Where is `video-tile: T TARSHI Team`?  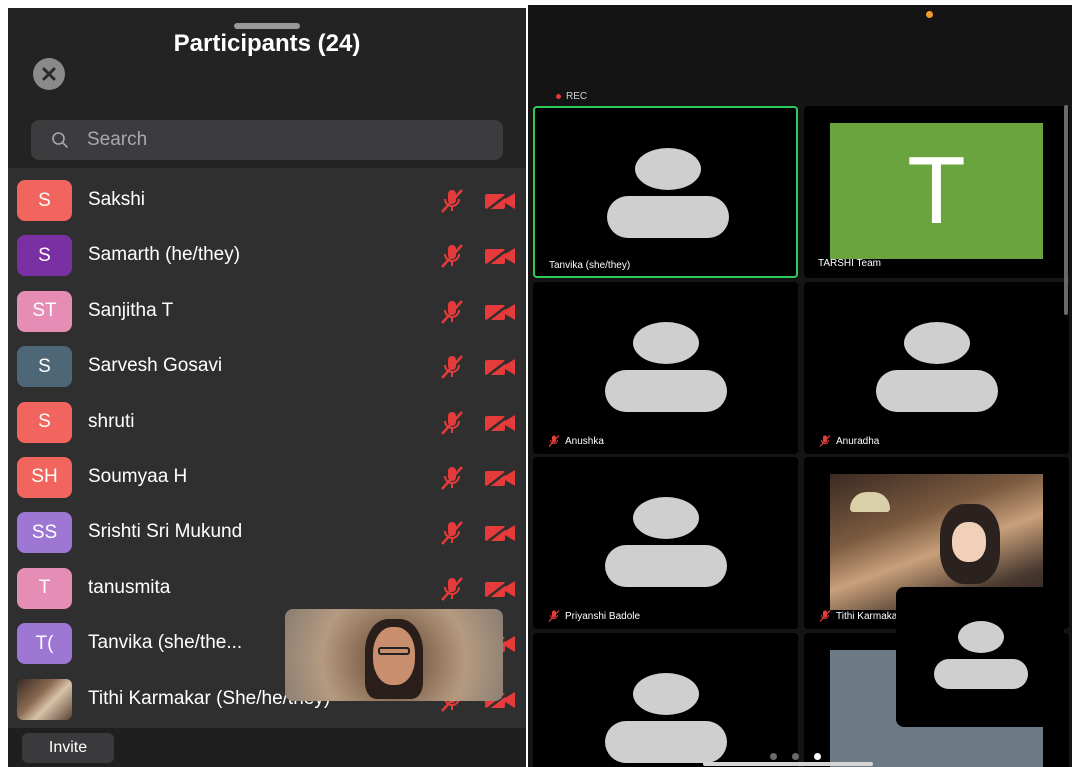 video-tile: T TARSHI Team is located at coordinates (936, 192).